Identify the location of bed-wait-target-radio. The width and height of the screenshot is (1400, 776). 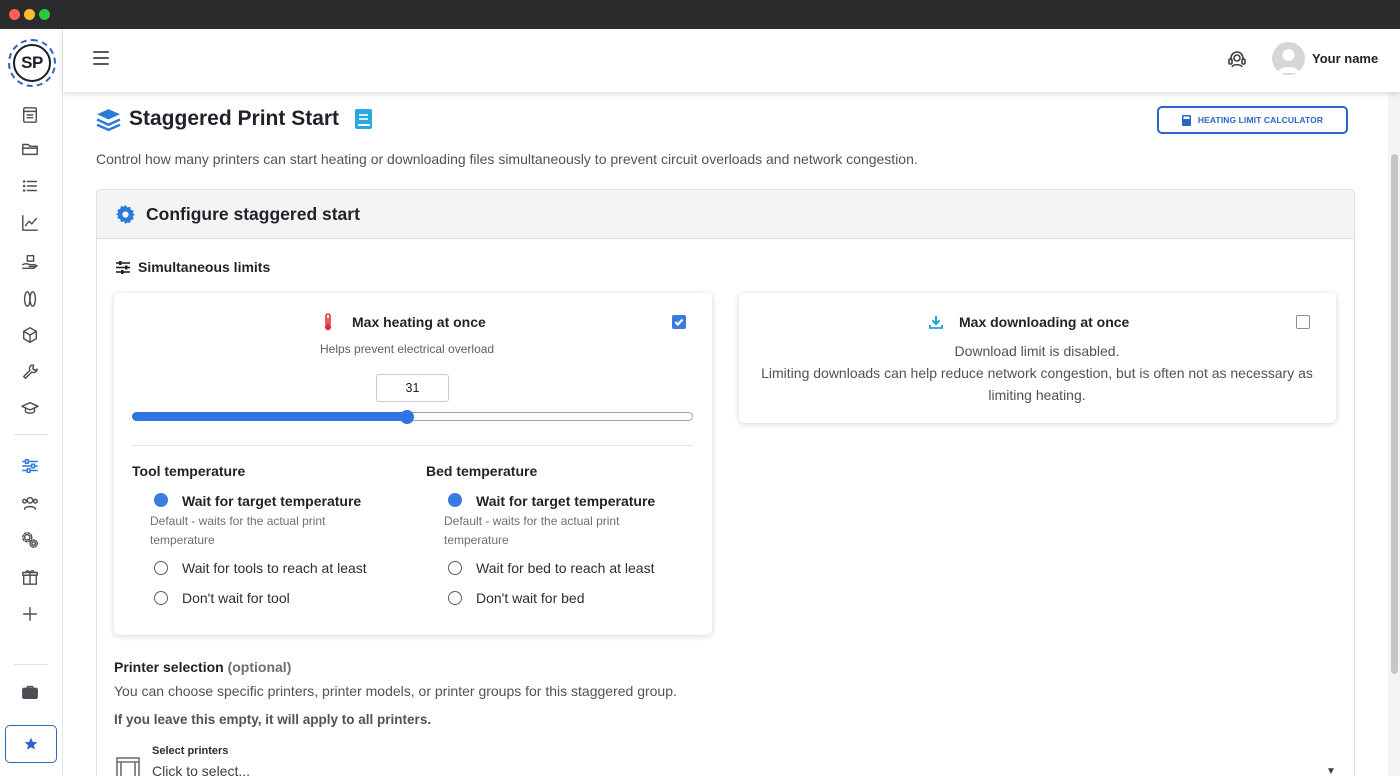
(455, 500).